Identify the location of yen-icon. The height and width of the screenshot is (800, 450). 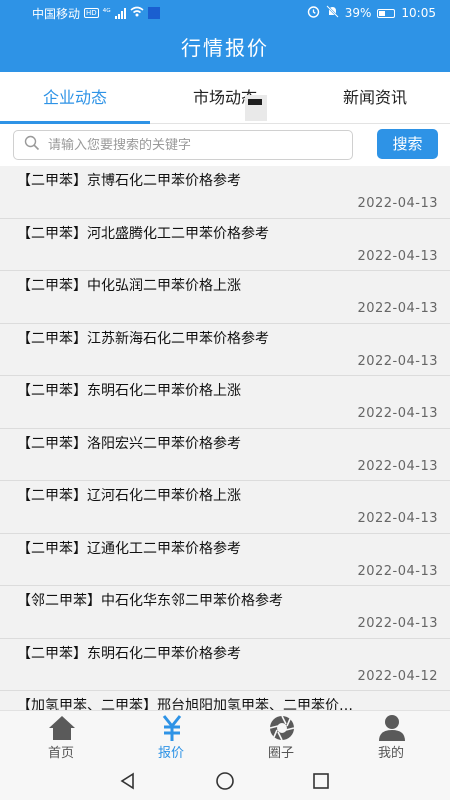
(172, 728).